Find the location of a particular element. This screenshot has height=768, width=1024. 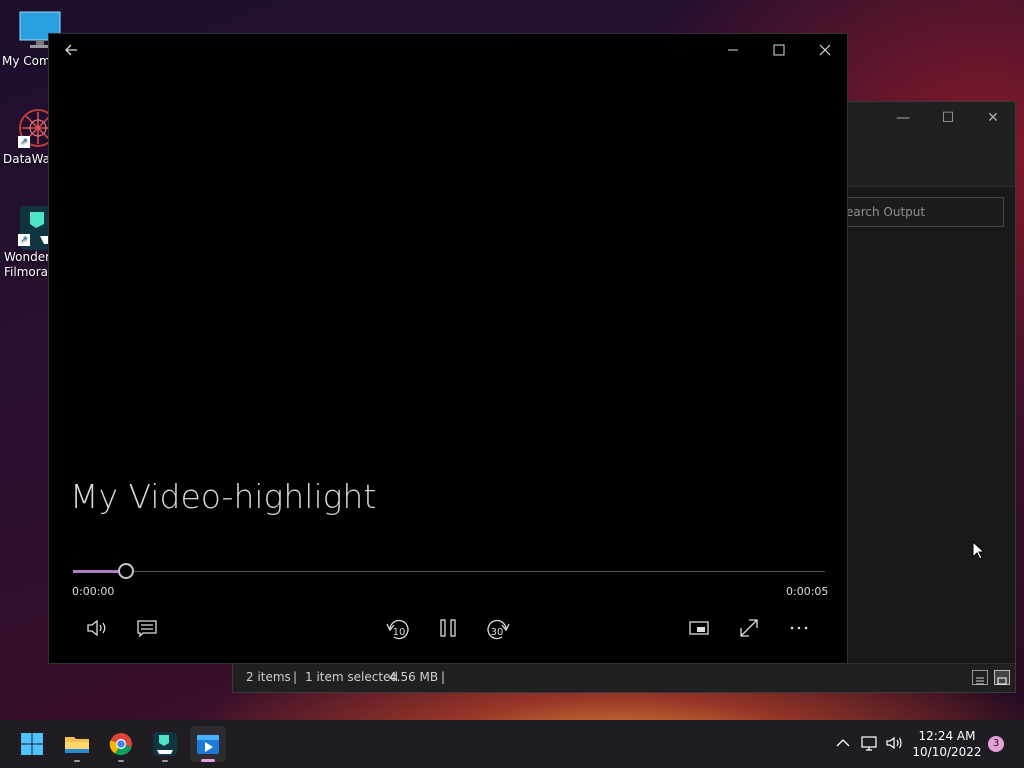

folder-icon is located at coordinates (77, 745).